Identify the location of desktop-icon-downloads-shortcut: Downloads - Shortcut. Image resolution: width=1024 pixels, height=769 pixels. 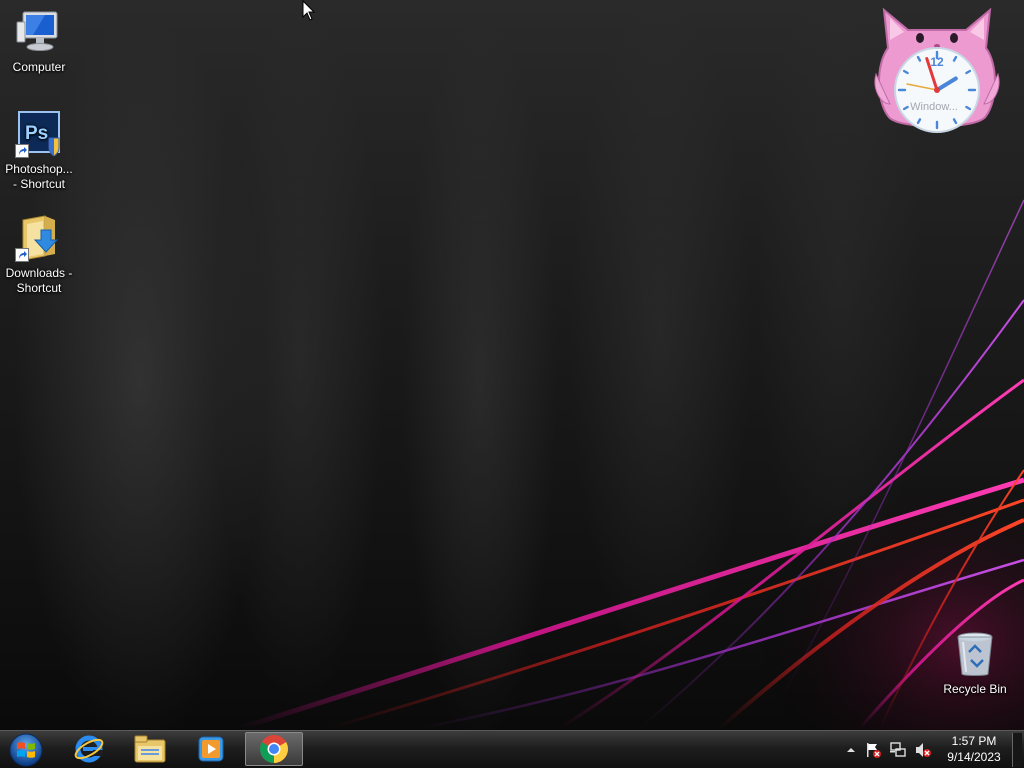
(39, 255).